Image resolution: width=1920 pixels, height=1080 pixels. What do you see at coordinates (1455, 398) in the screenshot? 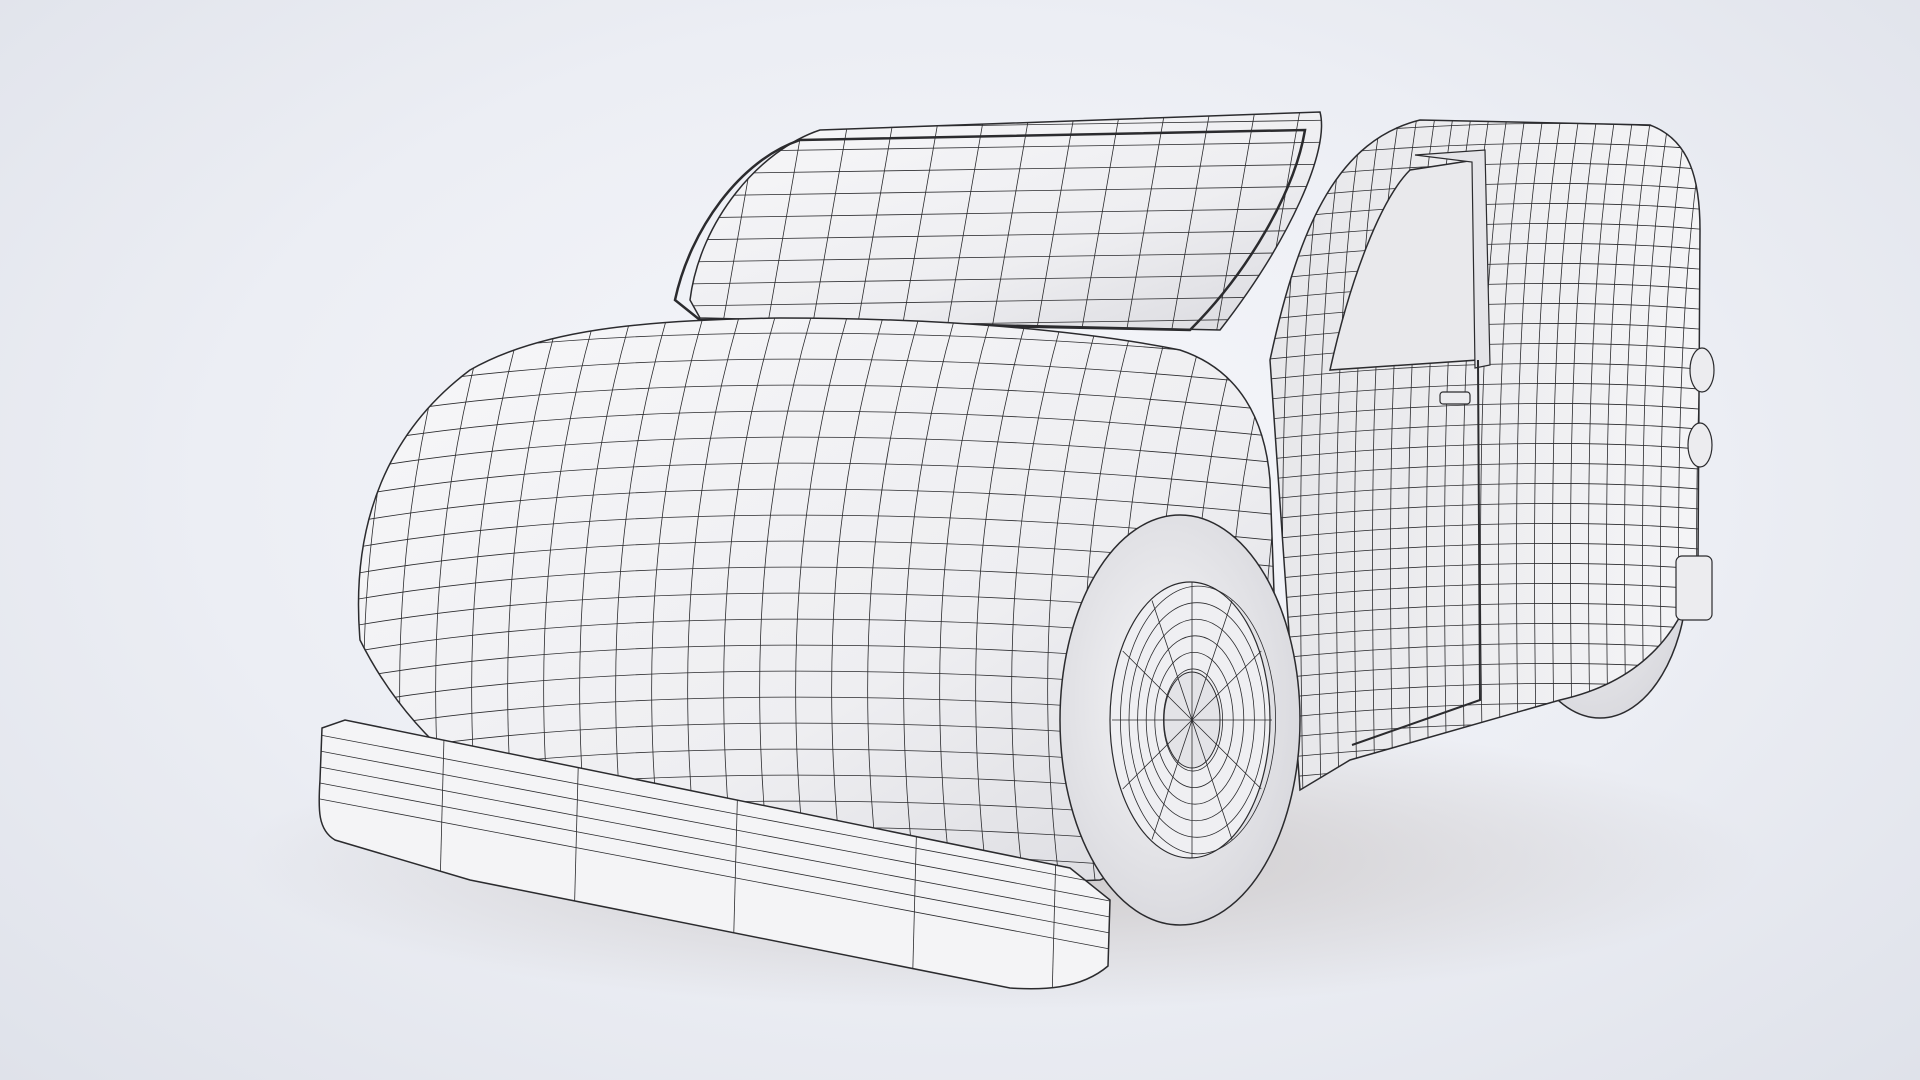
I see `door-handle` at bounding box center [1455, 398].